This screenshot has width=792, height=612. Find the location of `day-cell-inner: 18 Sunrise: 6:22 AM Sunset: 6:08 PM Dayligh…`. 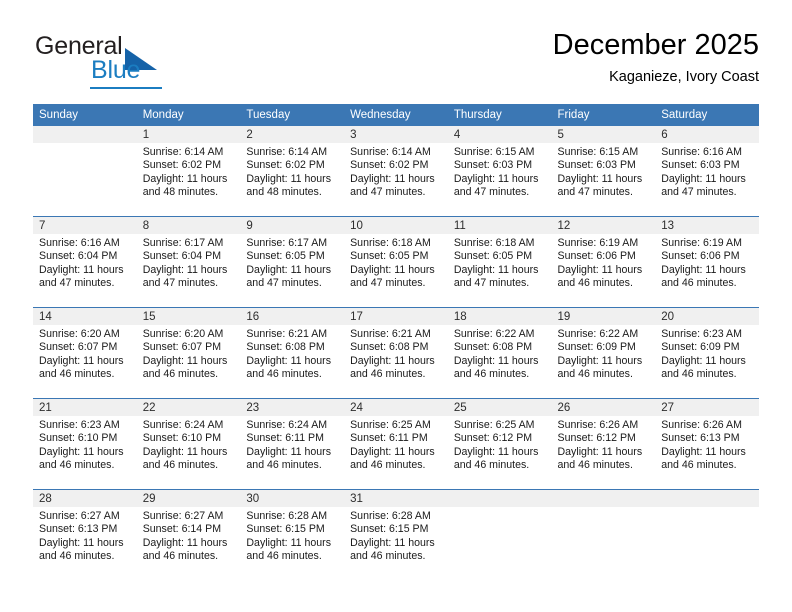

day-cell-inner: 18 Sunrise: 6:22 AM Sunset: 6:08 PM Dayligh… is located at coordinates (499, 353).